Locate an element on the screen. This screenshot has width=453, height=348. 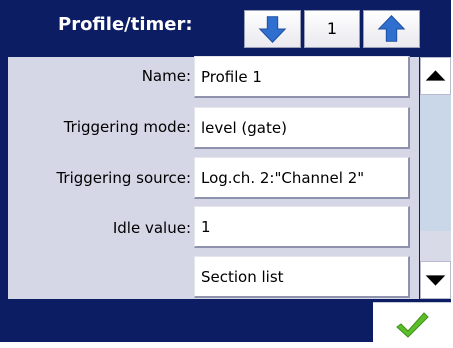
idle-value-field: 1 is located at coordinates (302, 227).